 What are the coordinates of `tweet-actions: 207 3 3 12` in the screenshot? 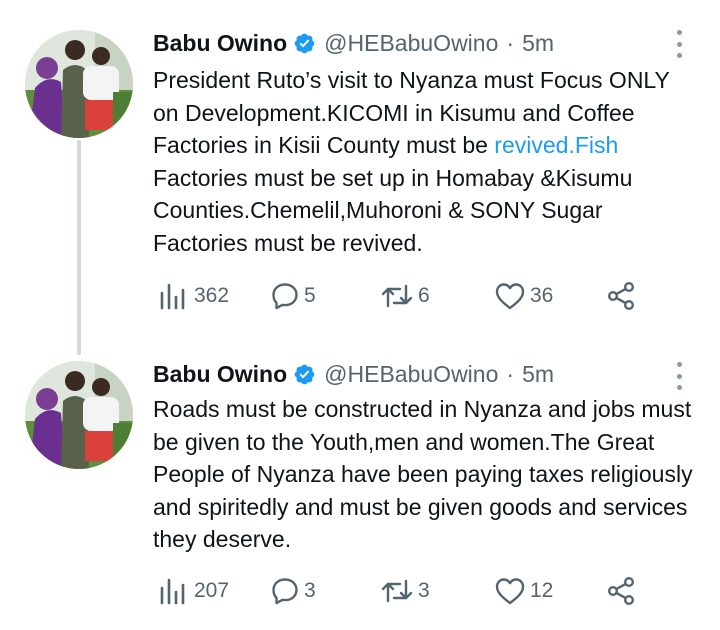 It's located at (408, 591).